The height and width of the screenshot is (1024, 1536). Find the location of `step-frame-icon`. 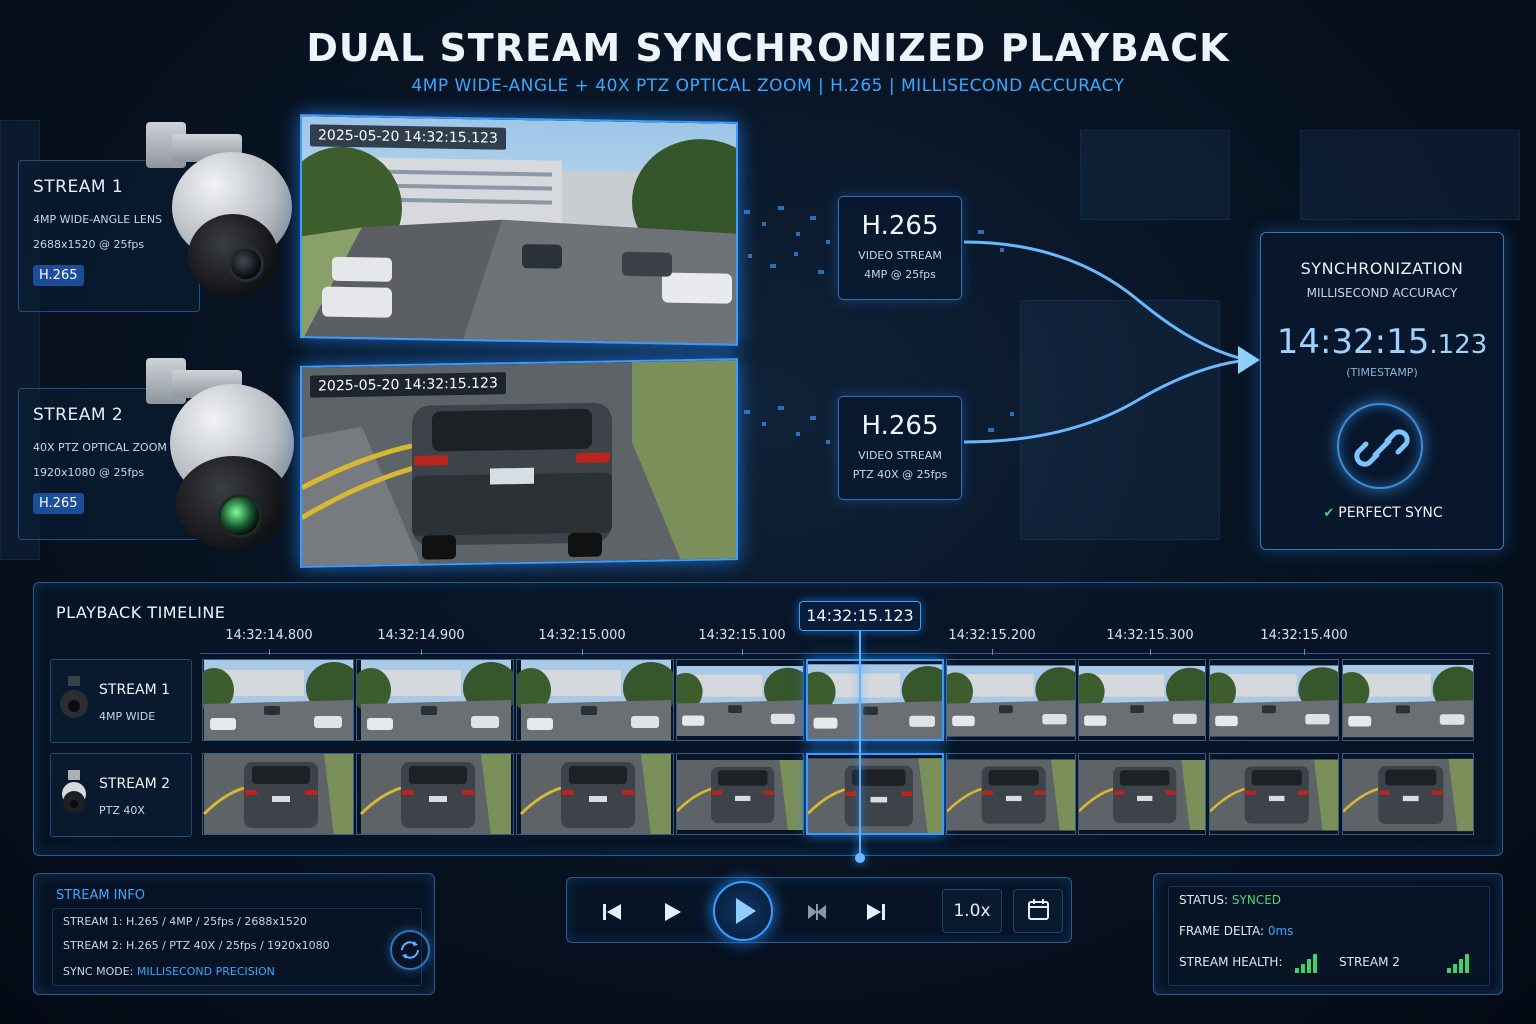

step-frame-icon is located at coordinates (817, 912).